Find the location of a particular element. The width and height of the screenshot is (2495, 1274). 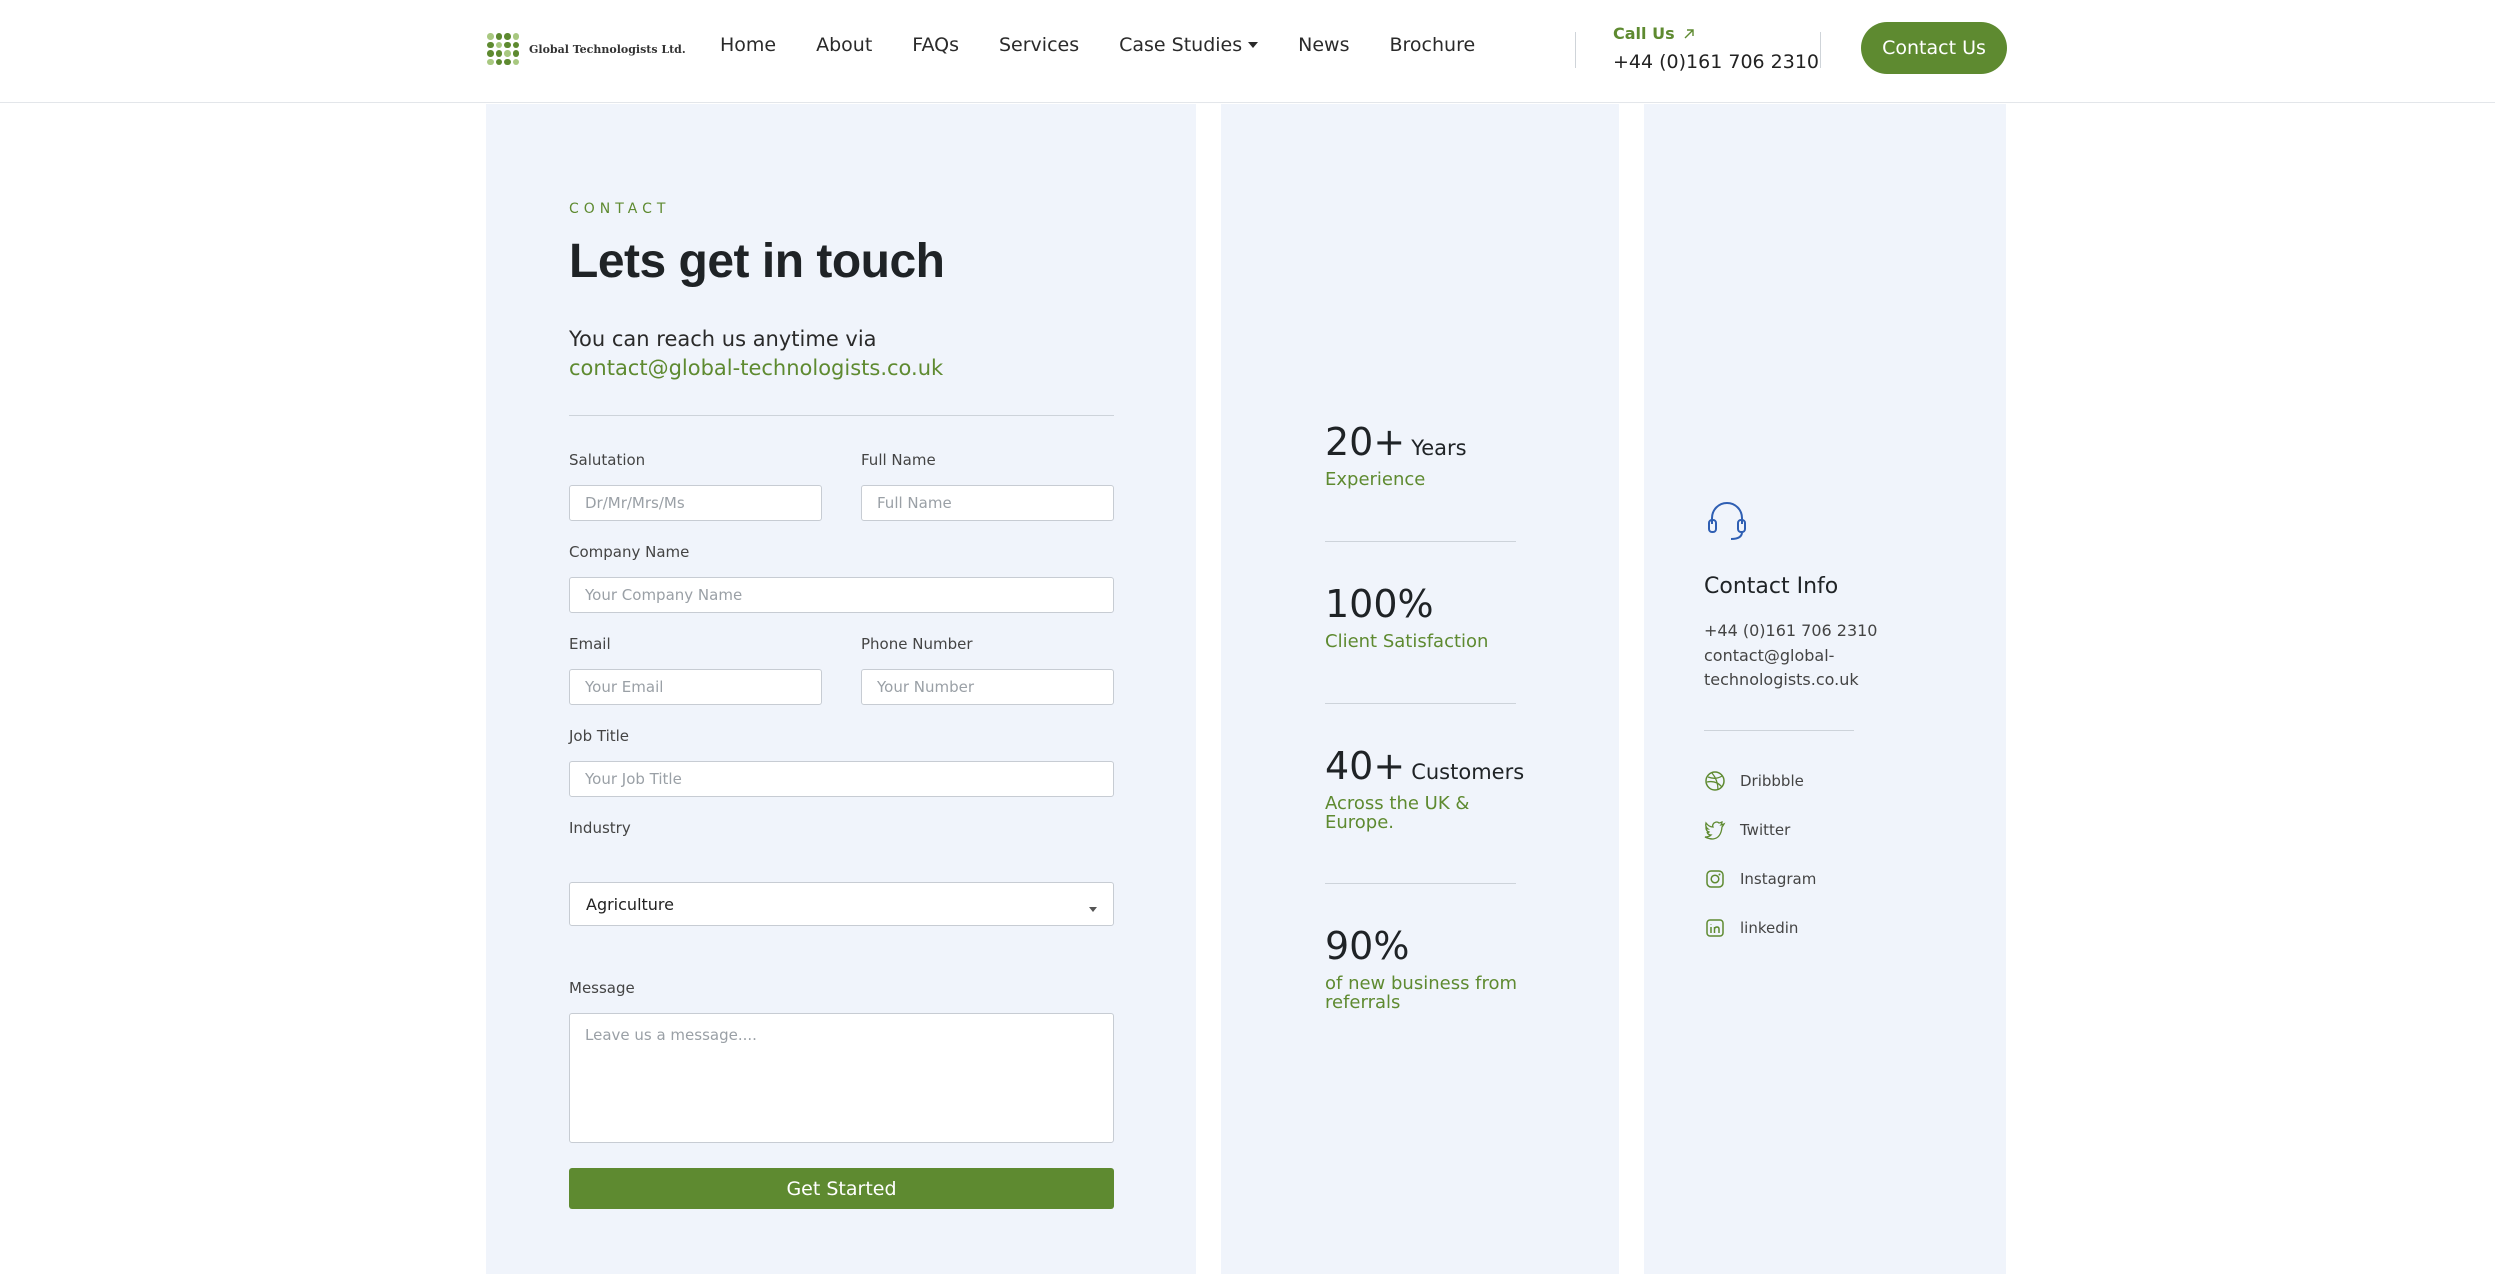

dribbble-icon is located at coordinates (1715, 781).